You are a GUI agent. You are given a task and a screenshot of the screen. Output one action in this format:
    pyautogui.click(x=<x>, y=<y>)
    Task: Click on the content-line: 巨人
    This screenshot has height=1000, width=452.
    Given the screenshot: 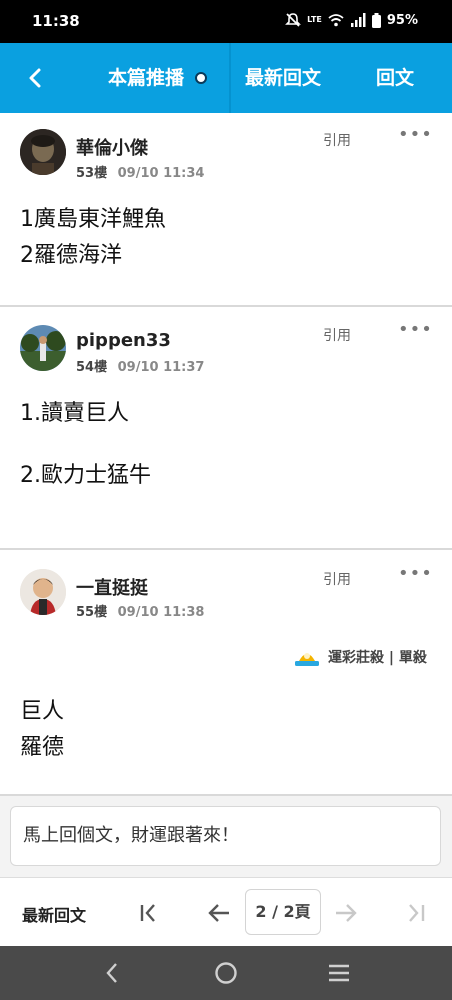 What is the action you would take?
    pyautogui.click(x=42, y=711)
    